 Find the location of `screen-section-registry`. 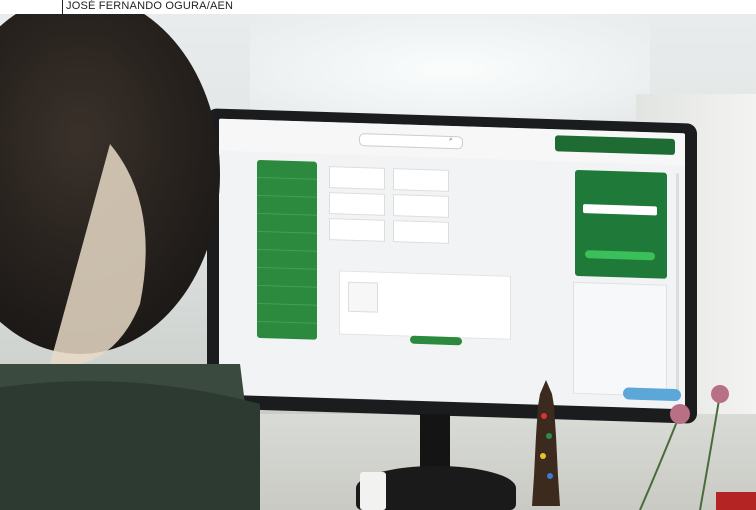

screen-section-registry is located at coordinates (420, 321).